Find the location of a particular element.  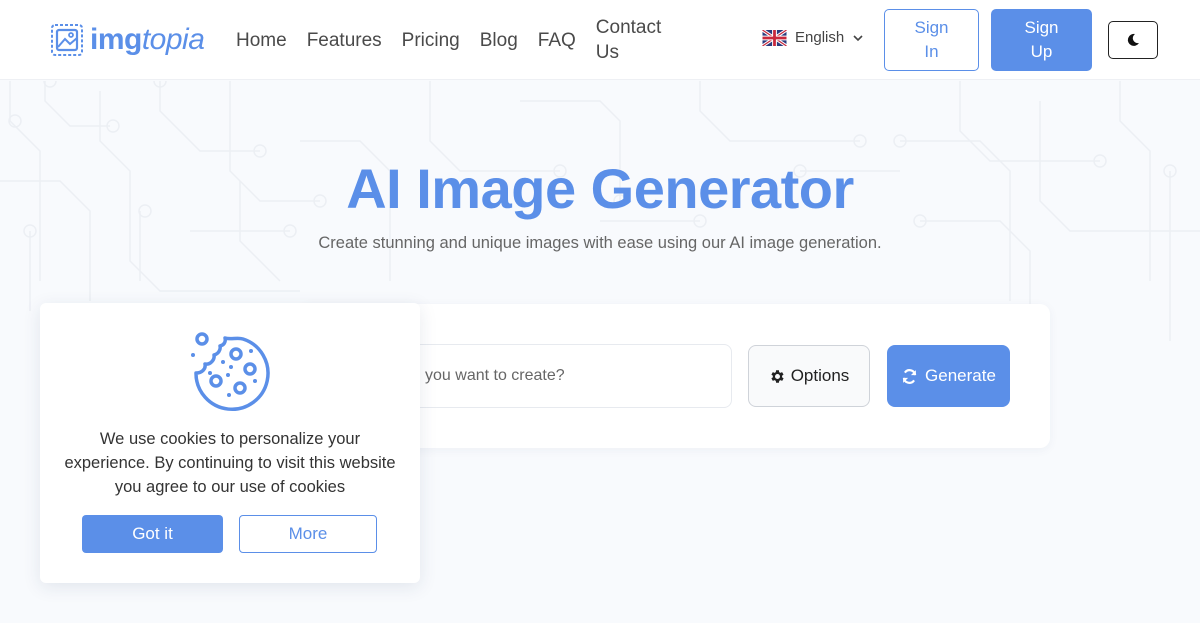

nav-features: Features is located at coordinates (344, 40).